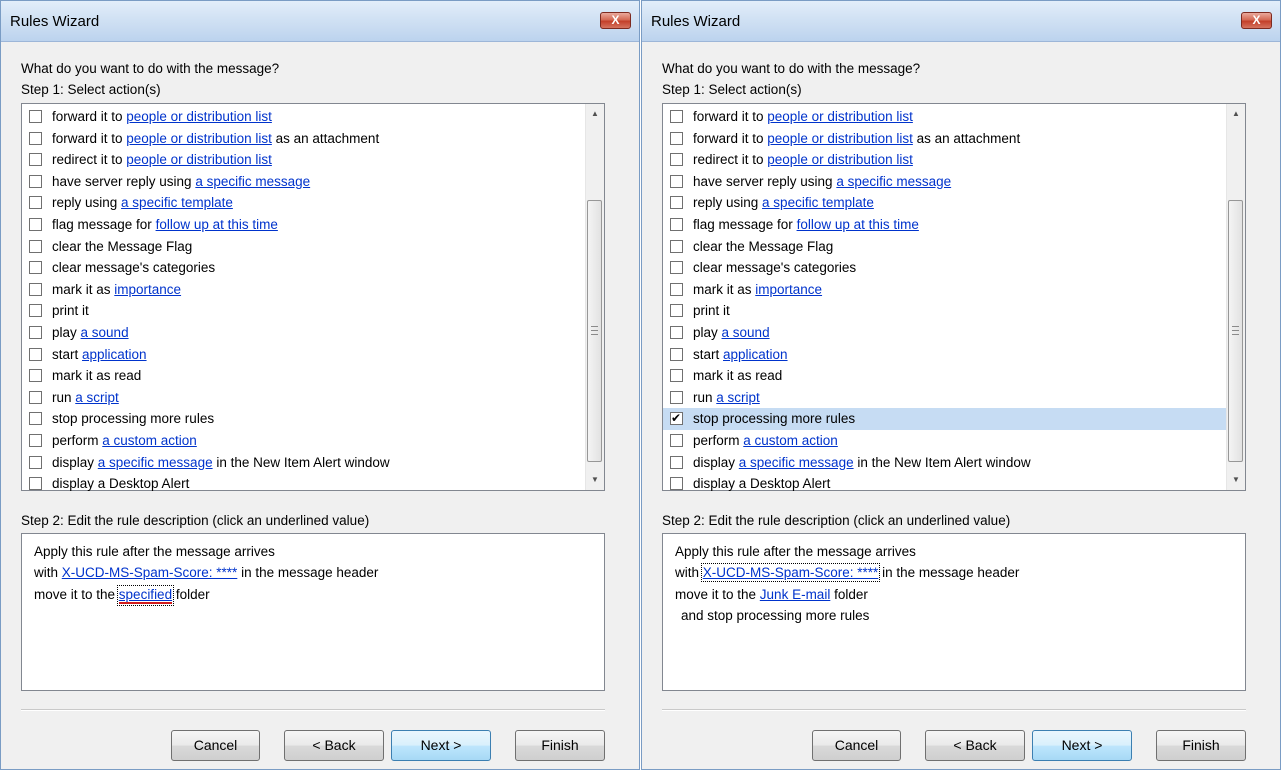  What do you see at coordinates (304, 225) in the screenshot?
I see `action-item: flag message for follow up at this time` at bounding box center [304, 225].